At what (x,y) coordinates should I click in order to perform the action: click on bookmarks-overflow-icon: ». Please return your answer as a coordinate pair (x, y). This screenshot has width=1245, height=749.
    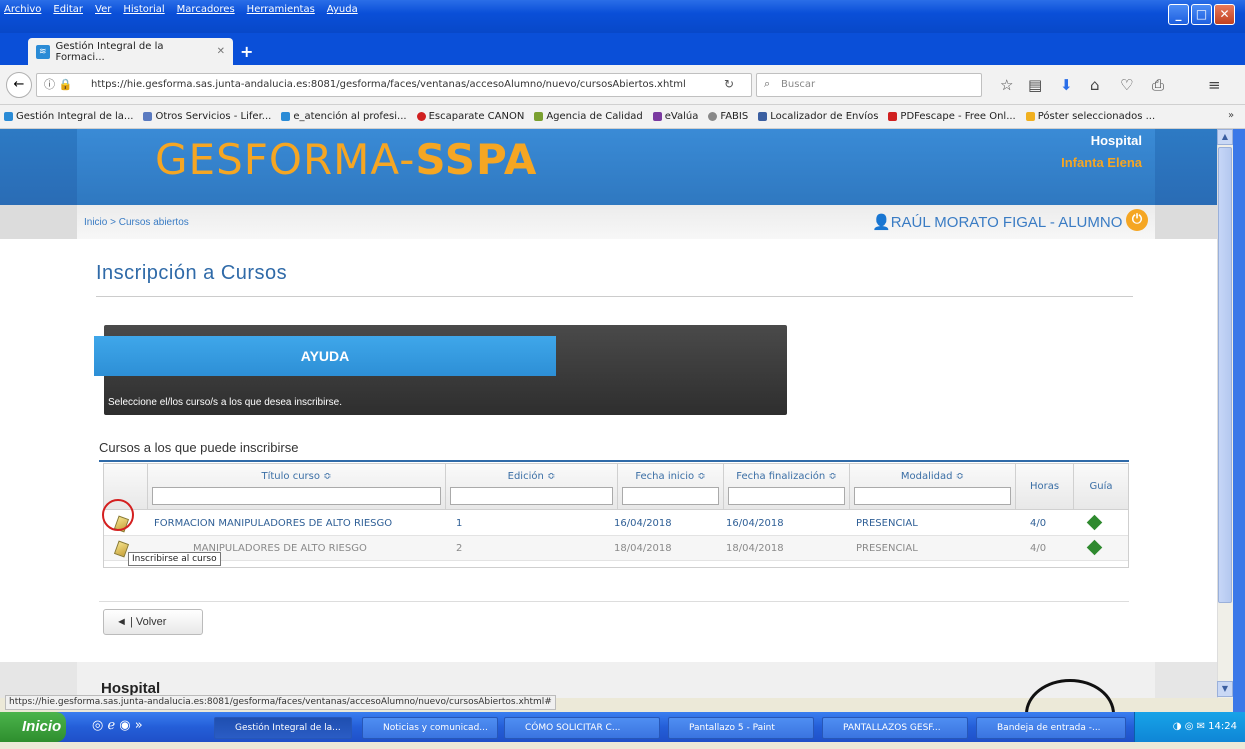
    Looking at the image, I should click on (1231, 115).